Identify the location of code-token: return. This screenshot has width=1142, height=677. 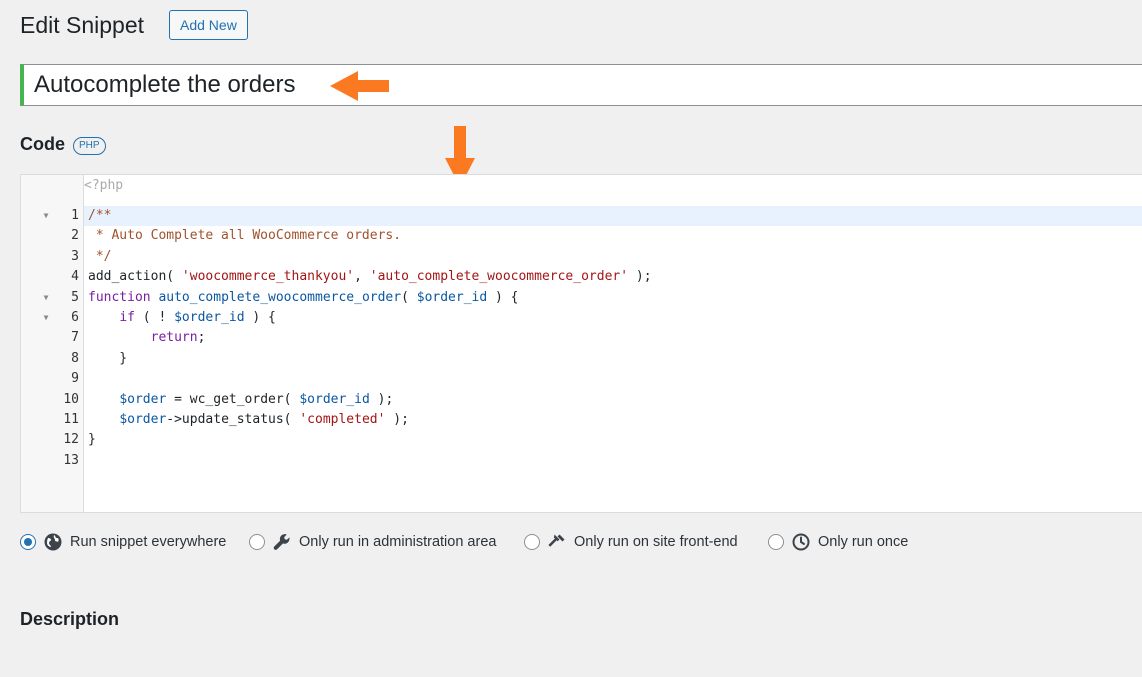
(174, 338).